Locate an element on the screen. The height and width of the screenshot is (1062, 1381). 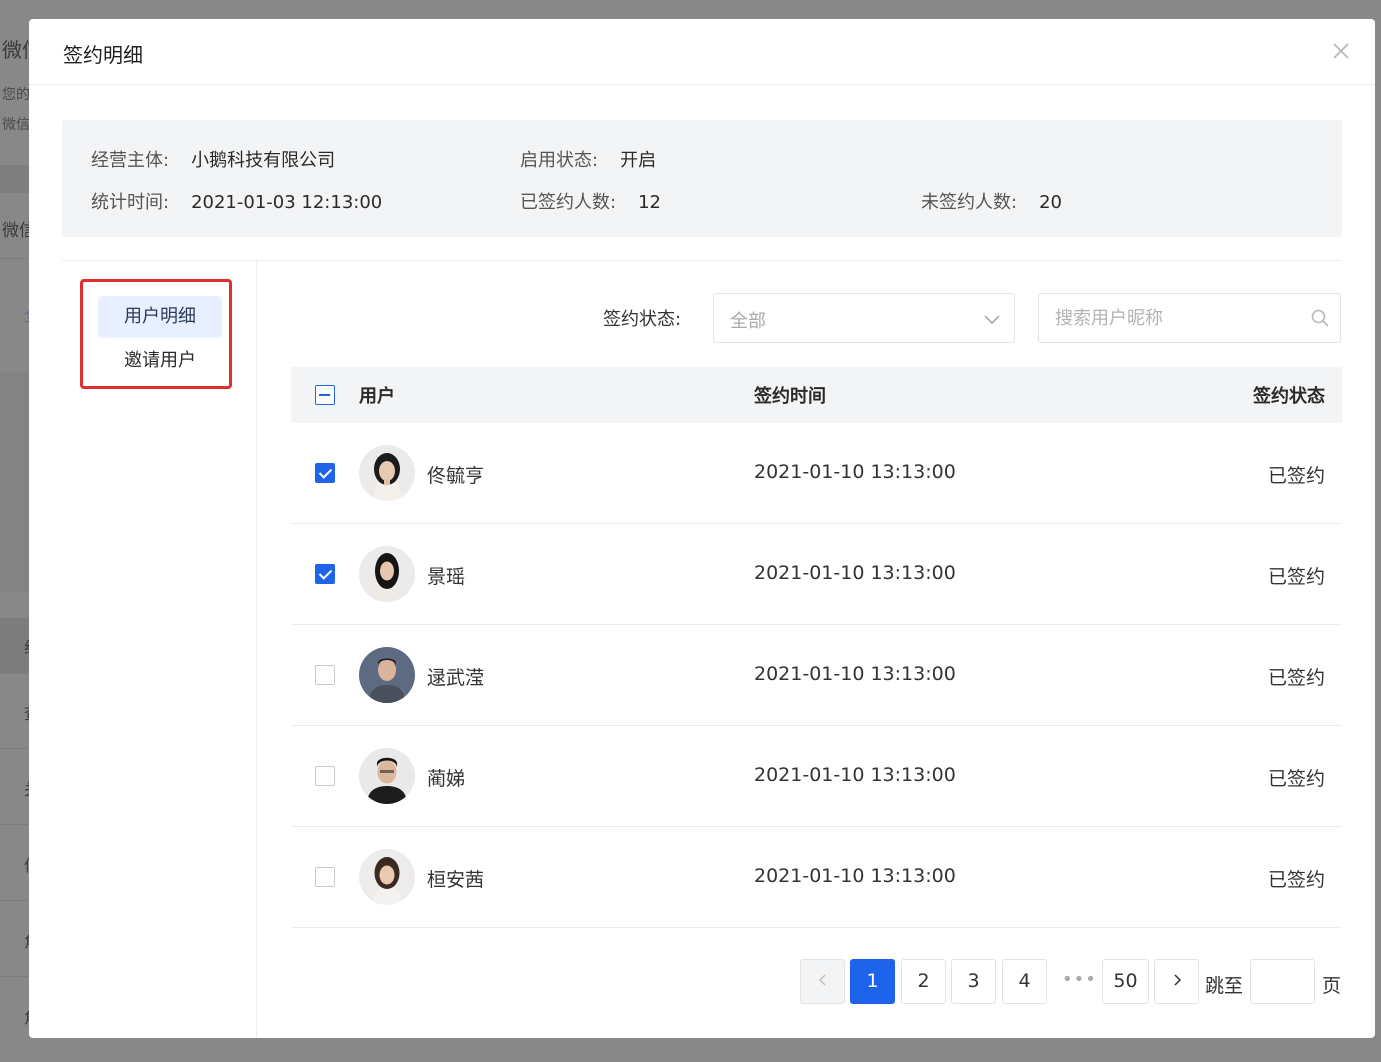
chevron-right-icon is located at coordinates (1177, 980).